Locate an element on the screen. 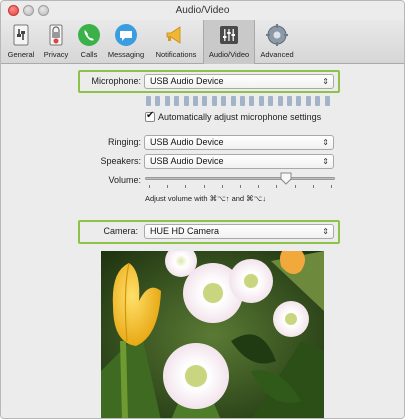 The height and width of the screenshot is (419, 405). speakers-select: USB Audio Device ⇕ is located at coordinates (239, 161).